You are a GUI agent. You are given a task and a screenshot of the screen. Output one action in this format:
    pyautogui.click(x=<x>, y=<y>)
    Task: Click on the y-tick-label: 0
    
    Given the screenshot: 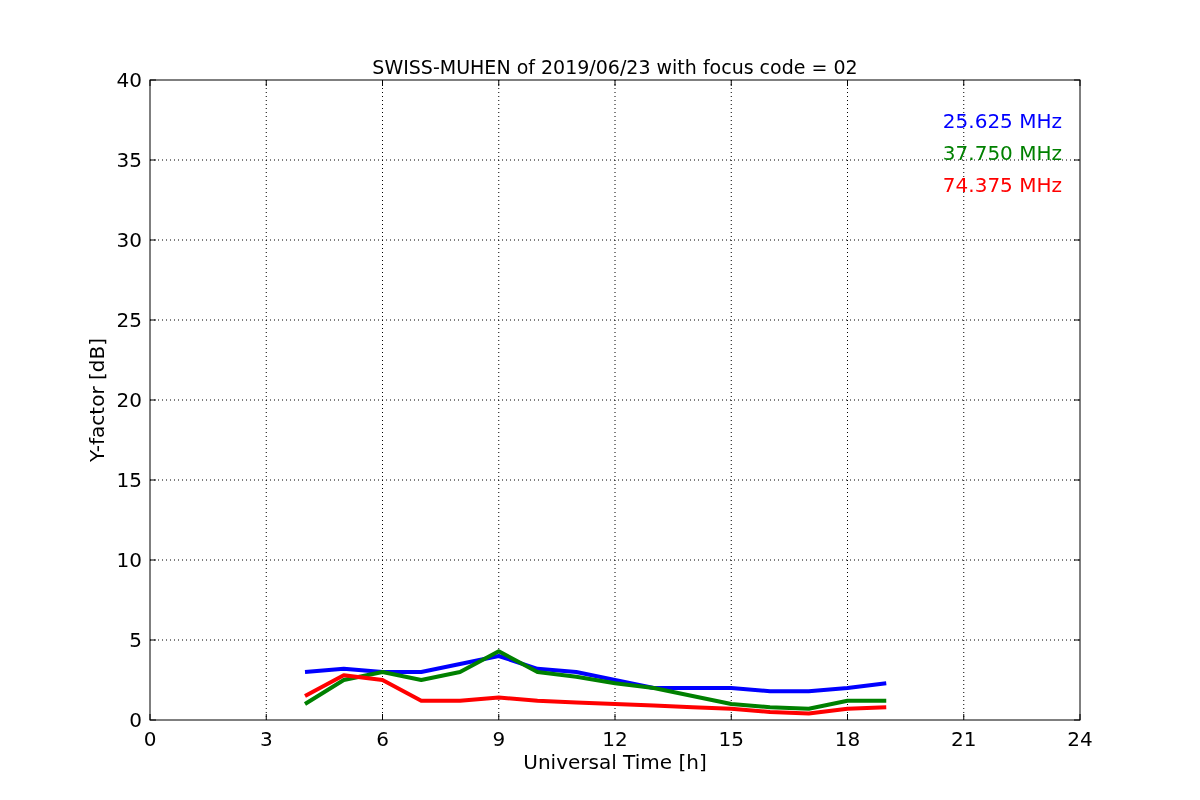 What is the action you would take?
    pyautogui.click(x=135, y=720)
    